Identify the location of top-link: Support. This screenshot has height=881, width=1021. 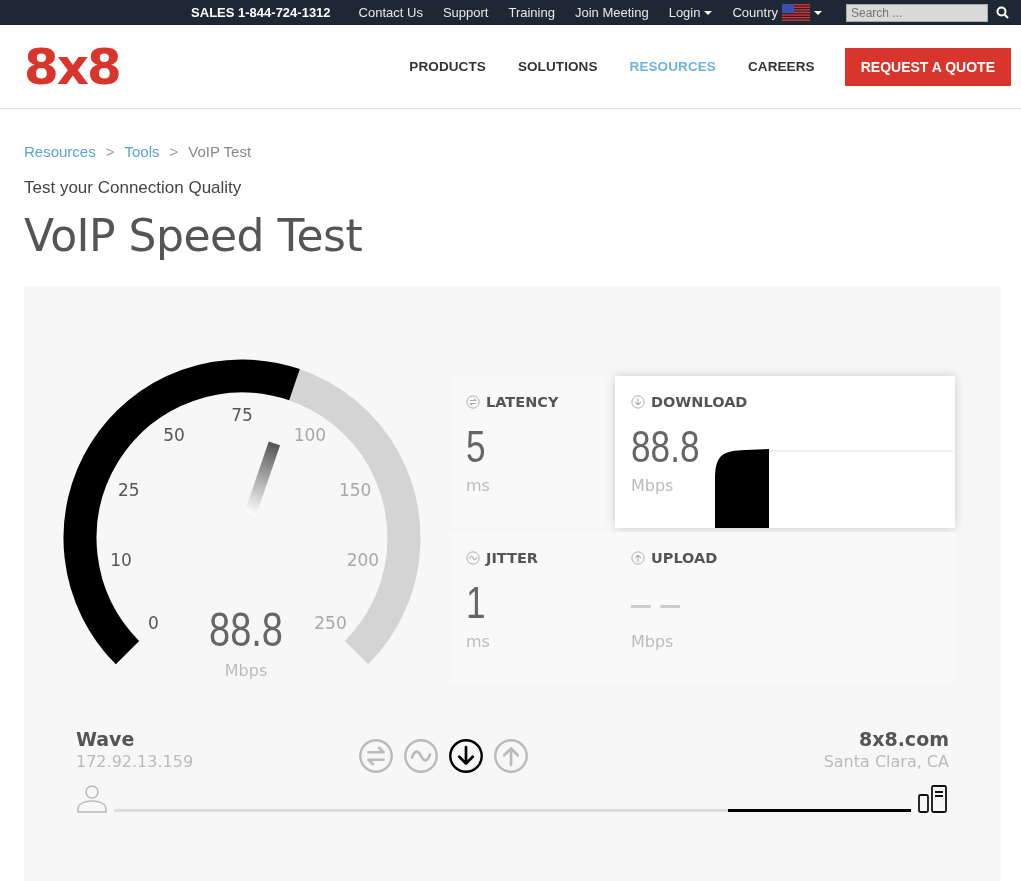
(465, 12).